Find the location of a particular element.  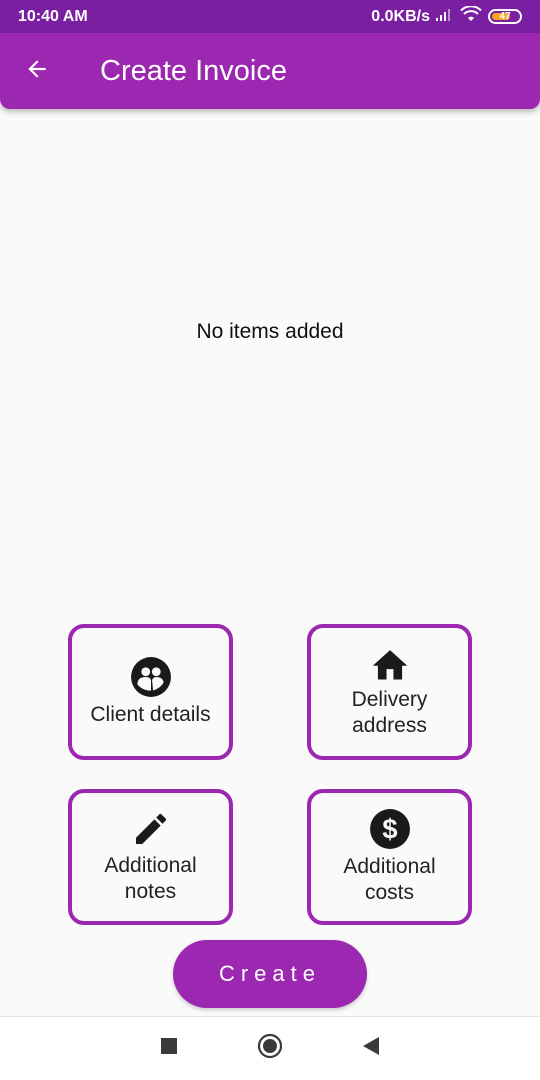

back-button is located at coordinates (37, 71).